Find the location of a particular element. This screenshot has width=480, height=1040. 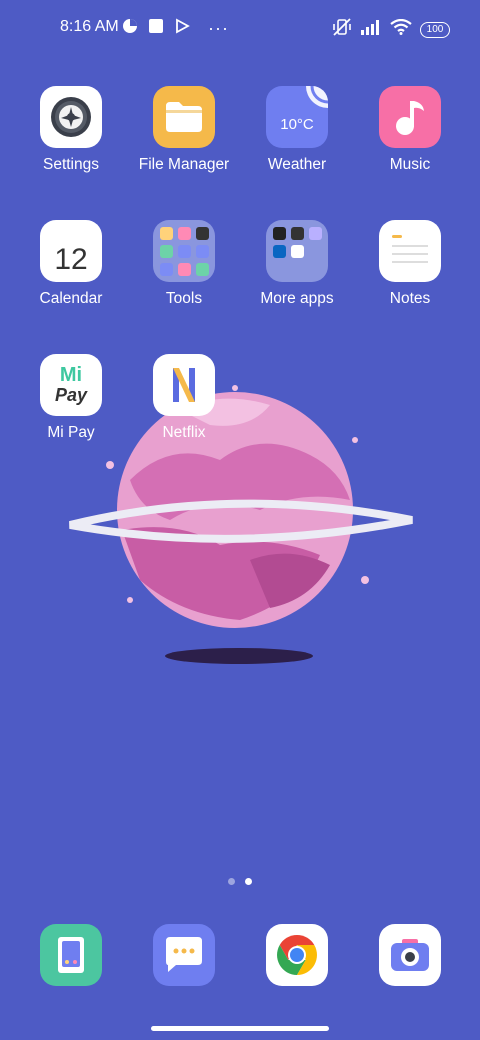

status-bar: 8:16 AM ··· 100 is located at coordinates (240, 28).